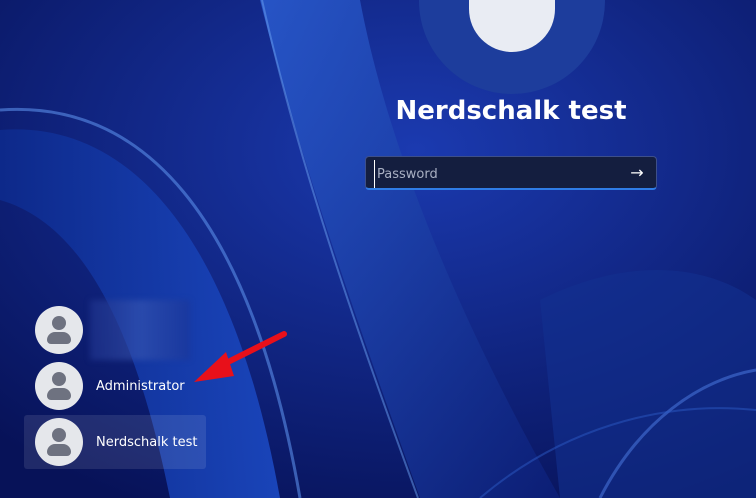 This screenshot has height=498, width=756. I want to click on arrow-right-icon: →, so click(637, 173).